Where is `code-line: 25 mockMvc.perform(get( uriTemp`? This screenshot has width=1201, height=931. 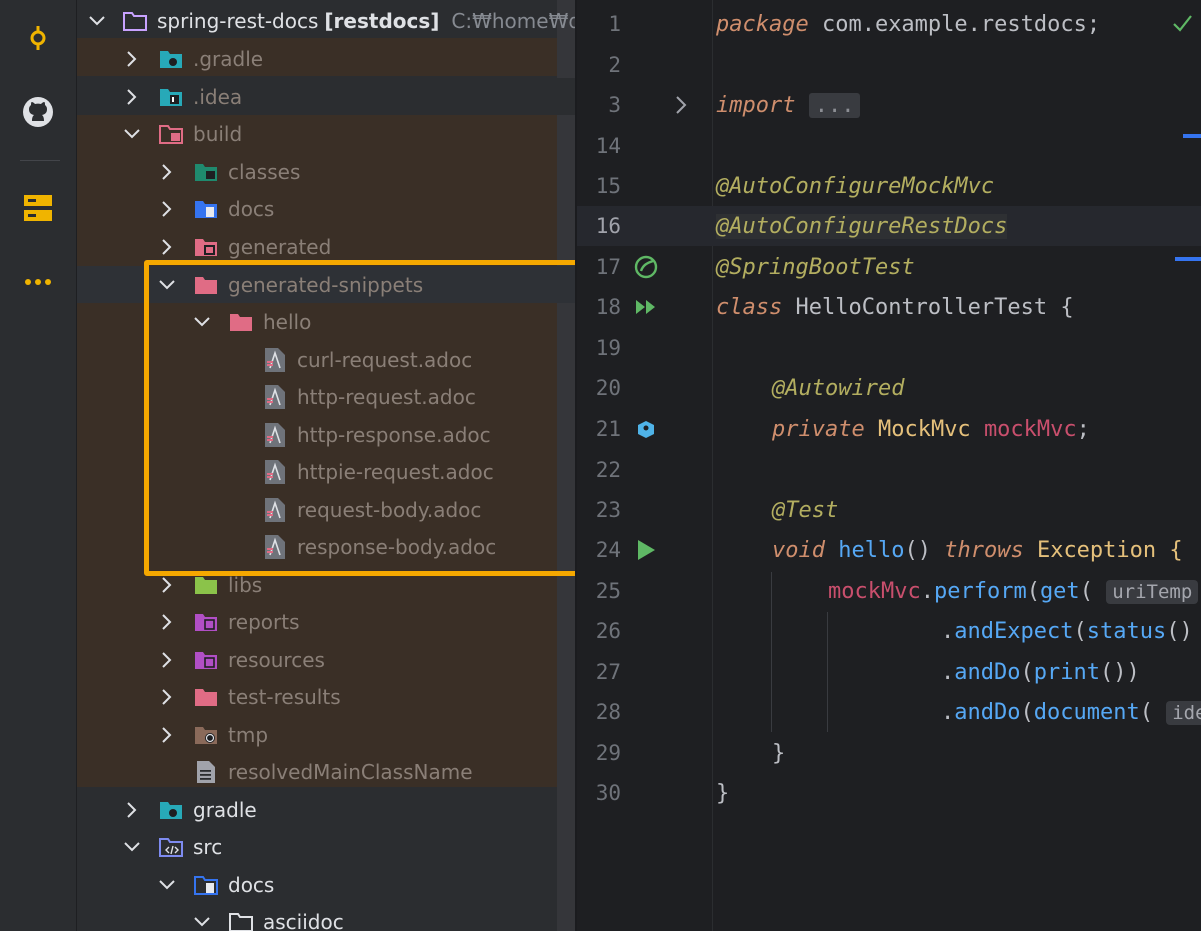
code-line: 25 mockMvc.perform(get( uriTemp is located at coordinates (889, 591).